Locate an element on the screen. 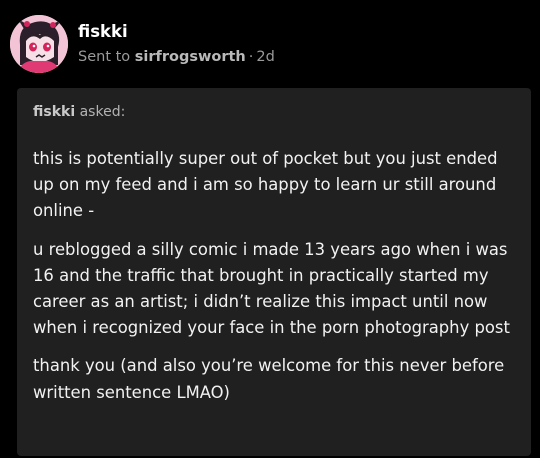 This screenshot has height=458, width=540. post-header: fiskki Sent to sirfrogsworth · 2d is located at coordinates (142, 44).